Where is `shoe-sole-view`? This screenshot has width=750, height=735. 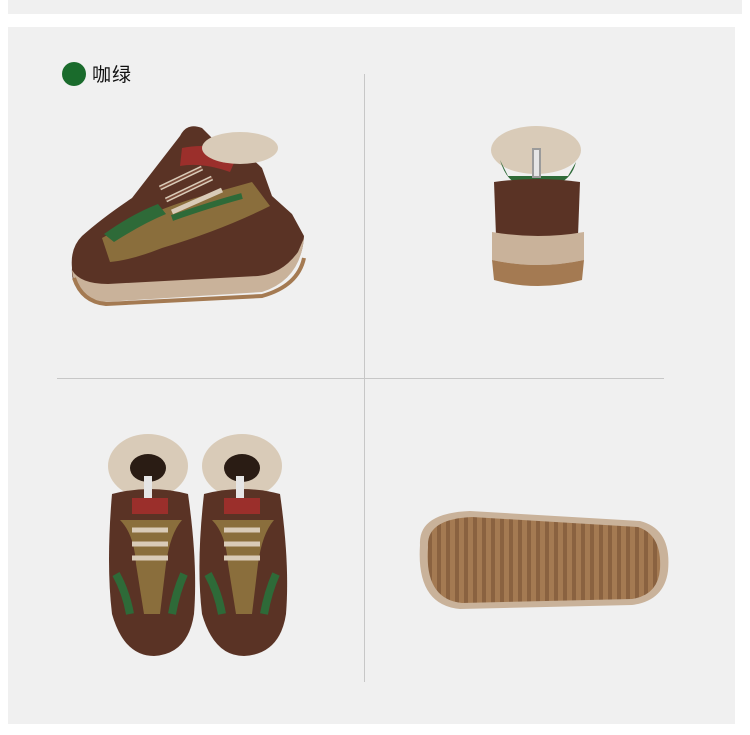 shoe-sole-view is located at coordinates (544, 560).